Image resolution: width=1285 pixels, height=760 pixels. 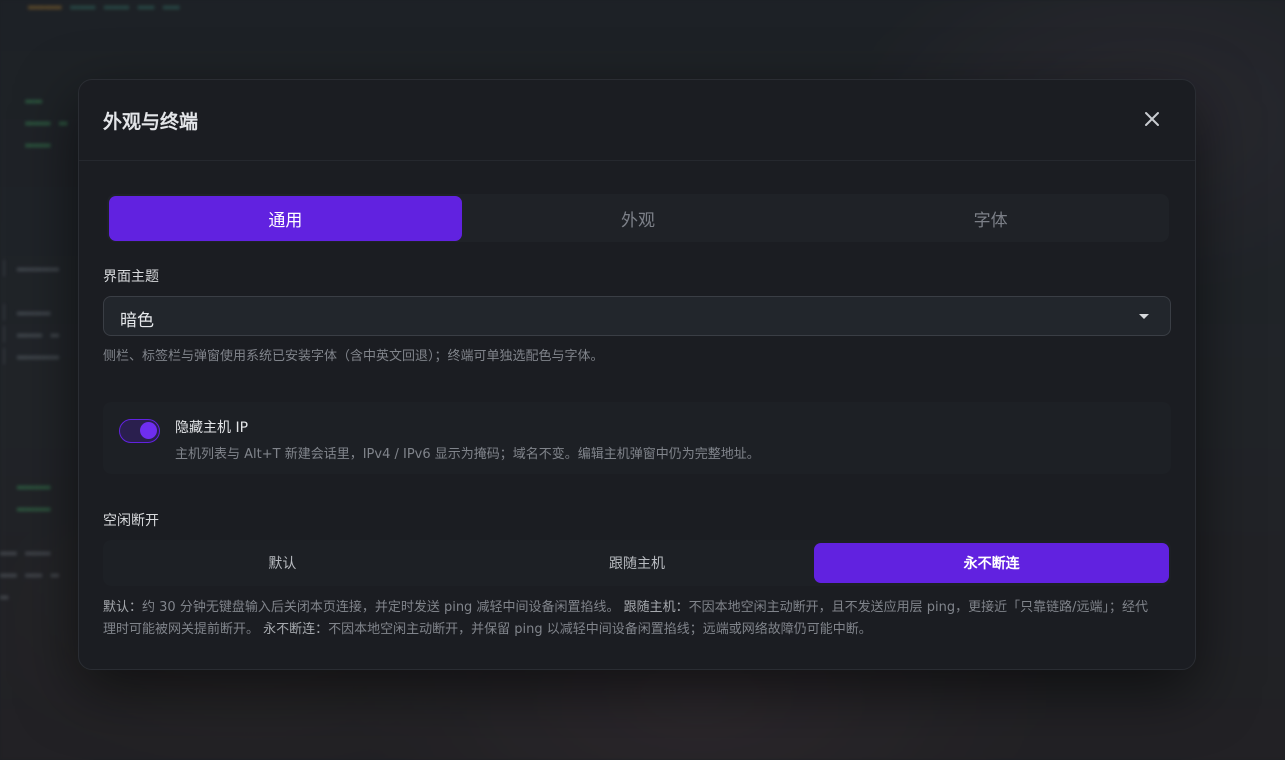 What do you see at coordinates (131, 277) in the screenshot?
I see `theme-label: 界面主题` at bounding box center [131, 277].